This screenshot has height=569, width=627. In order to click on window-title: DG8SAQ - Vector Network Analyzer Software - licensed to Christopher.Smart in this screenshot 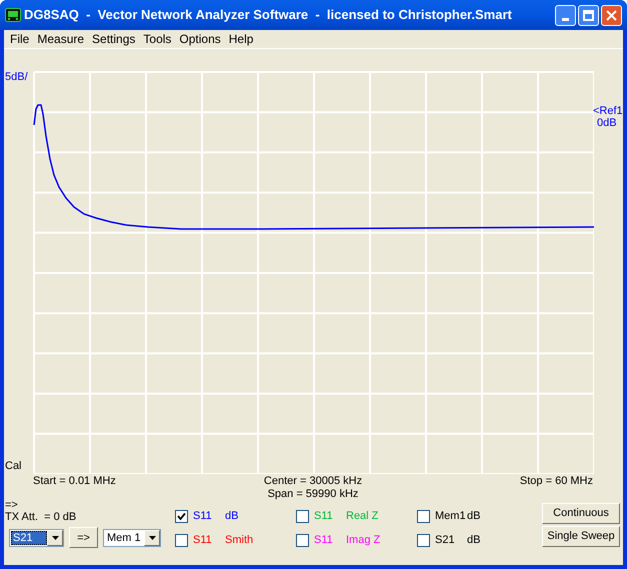, I will do `click(268, 15)`.